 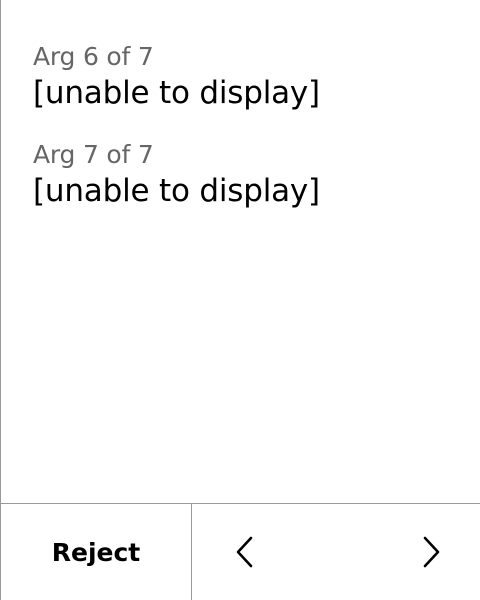 I want to click on arg-label: Arg 7 of 7, so click(x=93, y=154).